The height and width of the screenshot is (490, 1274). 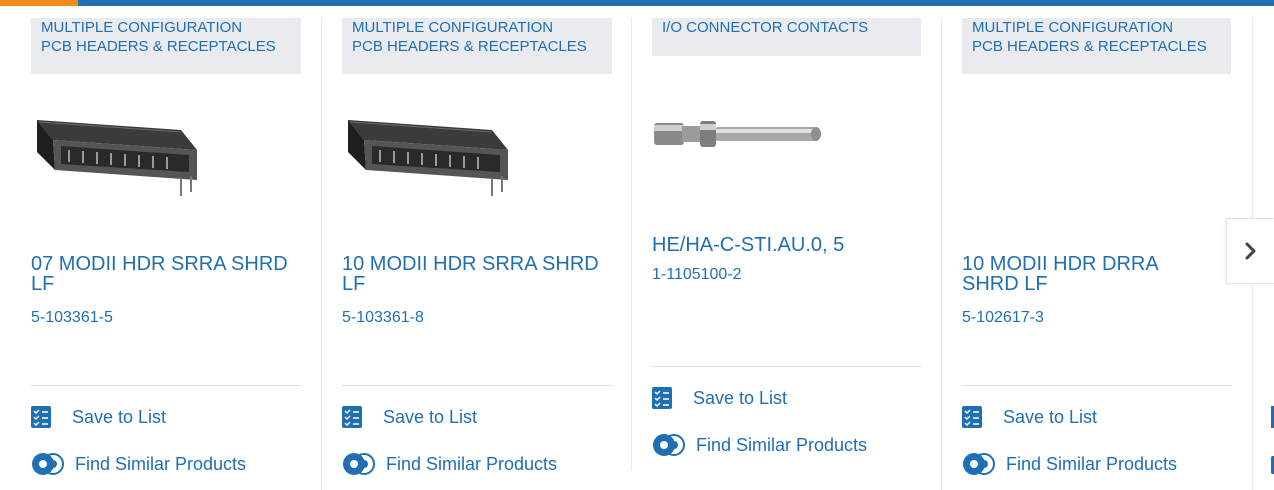 I want to click on product-title-link: HE/HA-C-STI.AU.0, 5, so click(x=786, y=245).